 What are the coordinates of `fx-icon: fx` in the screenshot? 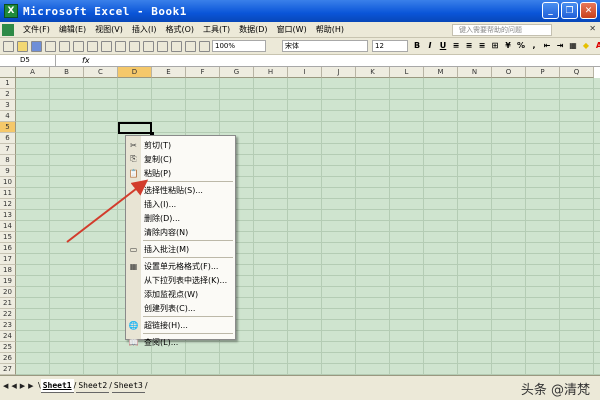 It's located at (86, 60).